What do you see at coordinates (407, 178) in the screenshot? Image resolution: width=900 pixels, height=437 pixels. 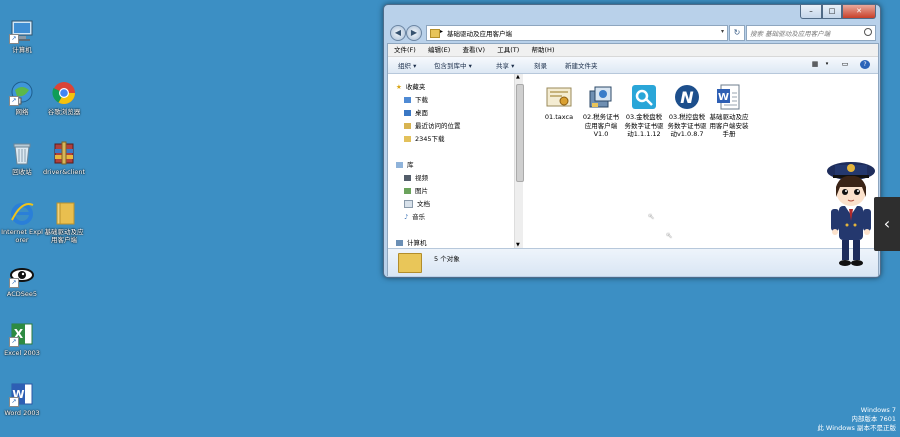 I see `video-icon` at bounding box center [407, 178].